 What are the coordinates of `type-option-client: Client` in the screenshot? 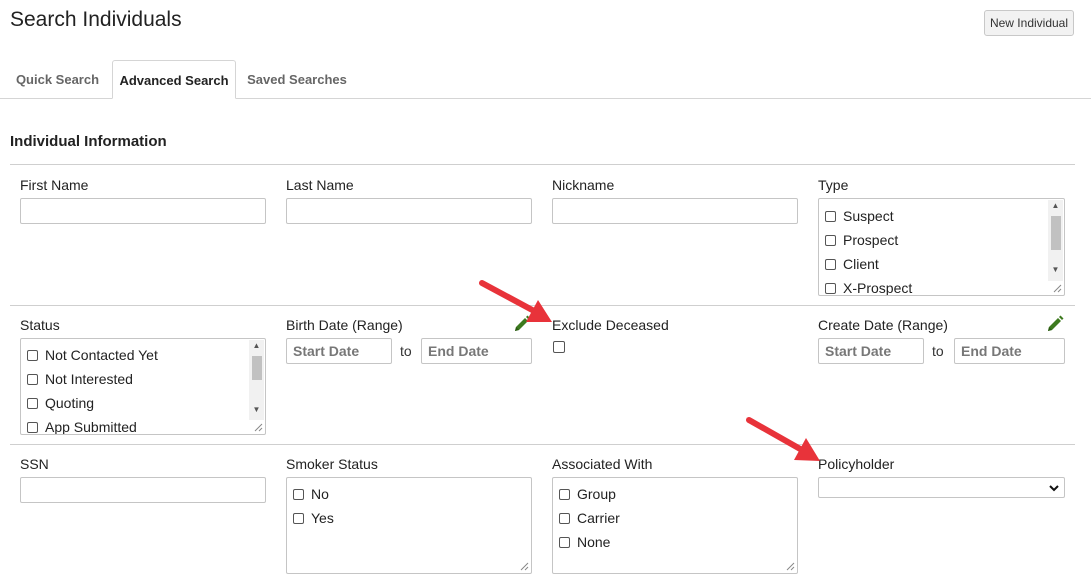 It's located at (852, 264).